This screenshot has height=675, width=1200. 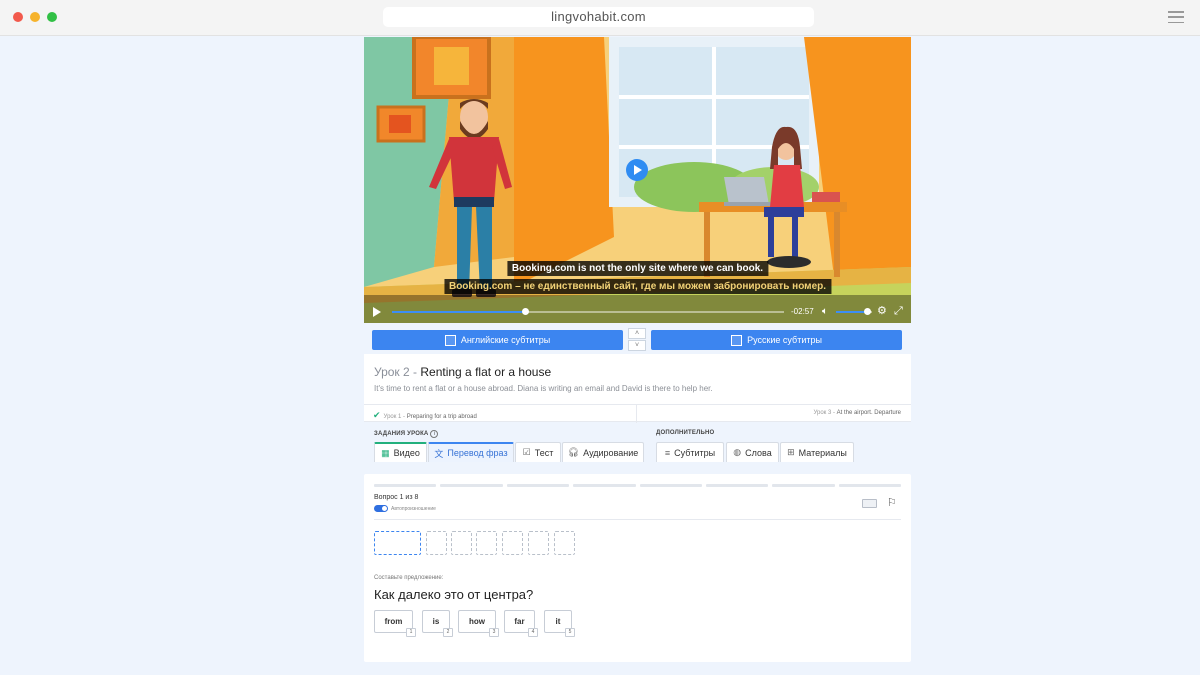 What do you see at coordinates (825, 311) in the screenshot?
I see `volume-icon: 🔈︎` at bounding box center [825, 311].